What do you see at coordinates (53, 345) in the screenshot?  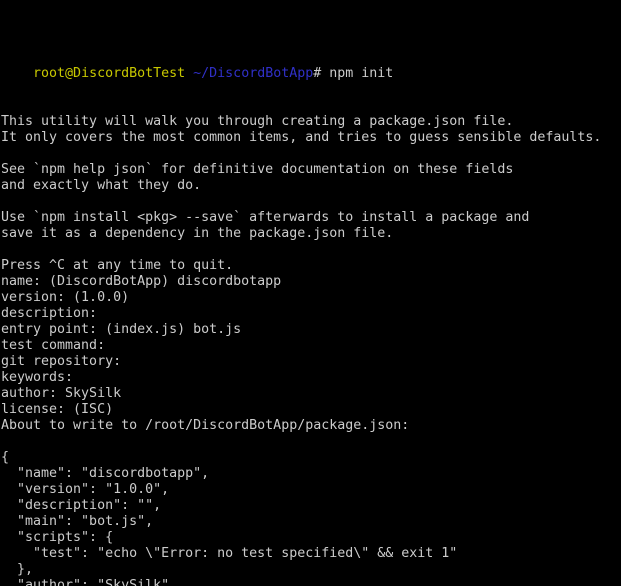 I see `terminal-line-text: test command:` at bounding box center [53, 345].